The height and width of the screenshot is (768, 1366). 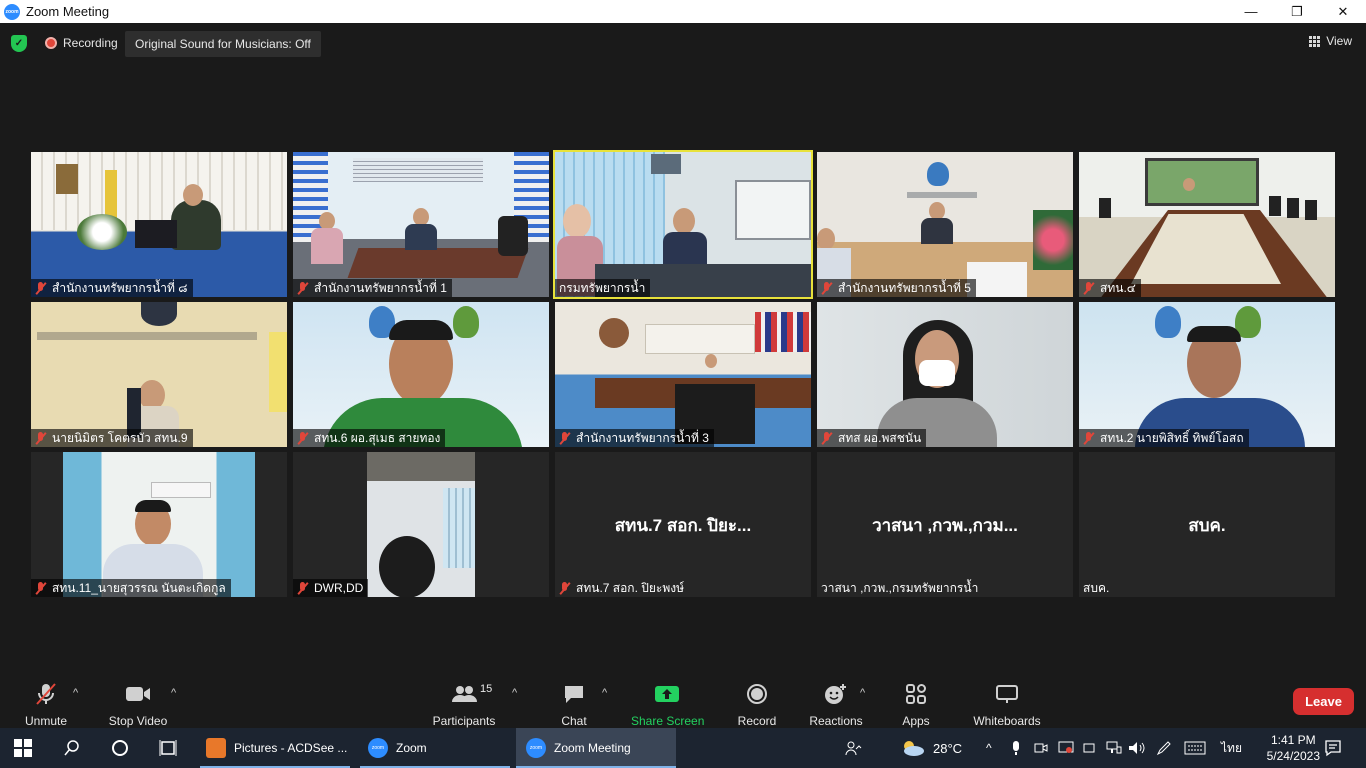 I want to click on participants-label: Participants, so click(x=464, y=721).